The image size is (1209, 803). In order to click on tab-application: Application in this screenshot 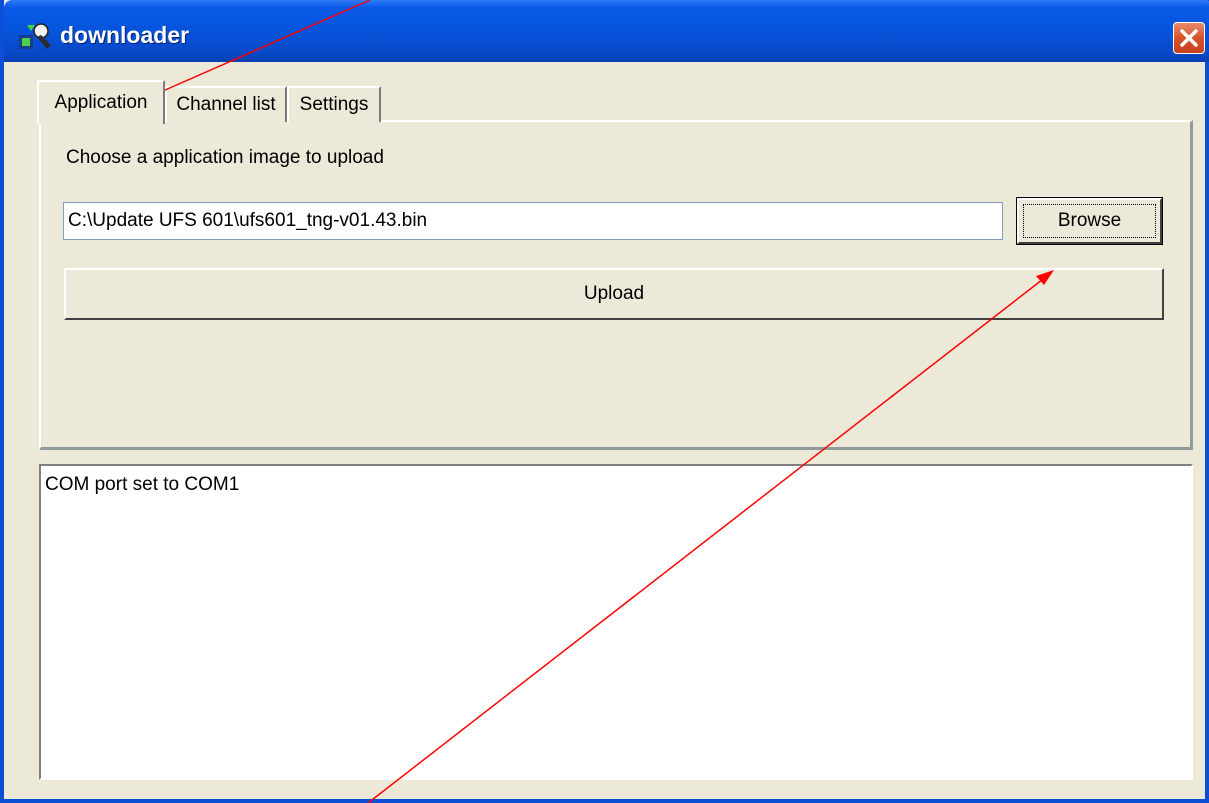, I will do `click(101, 102)`.